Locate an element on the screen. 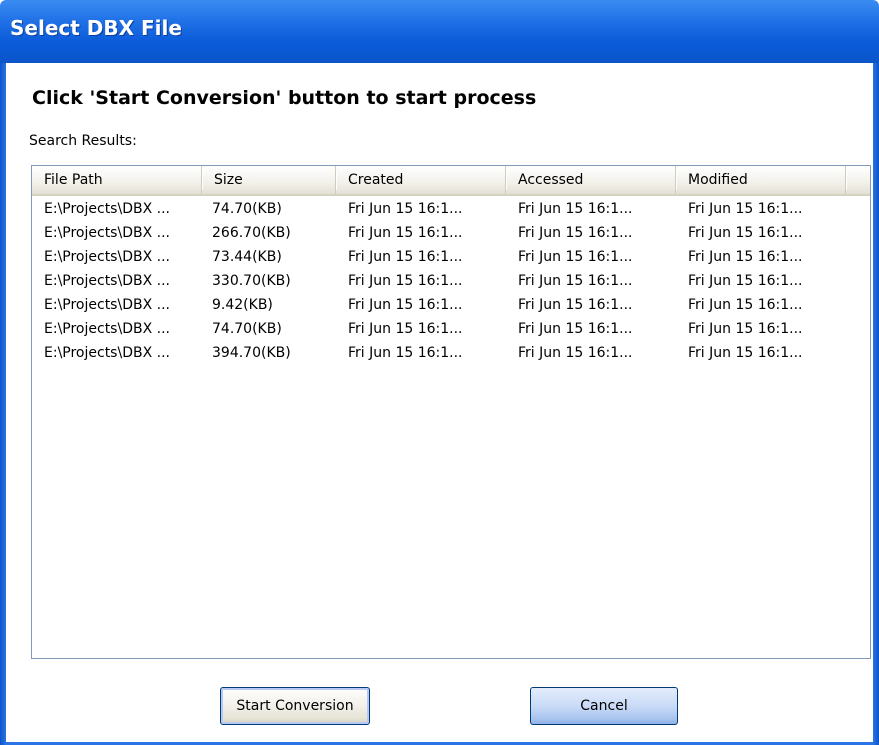  list-header: File Path Size Created Accessed Modified is located at coordinates (451, 181).